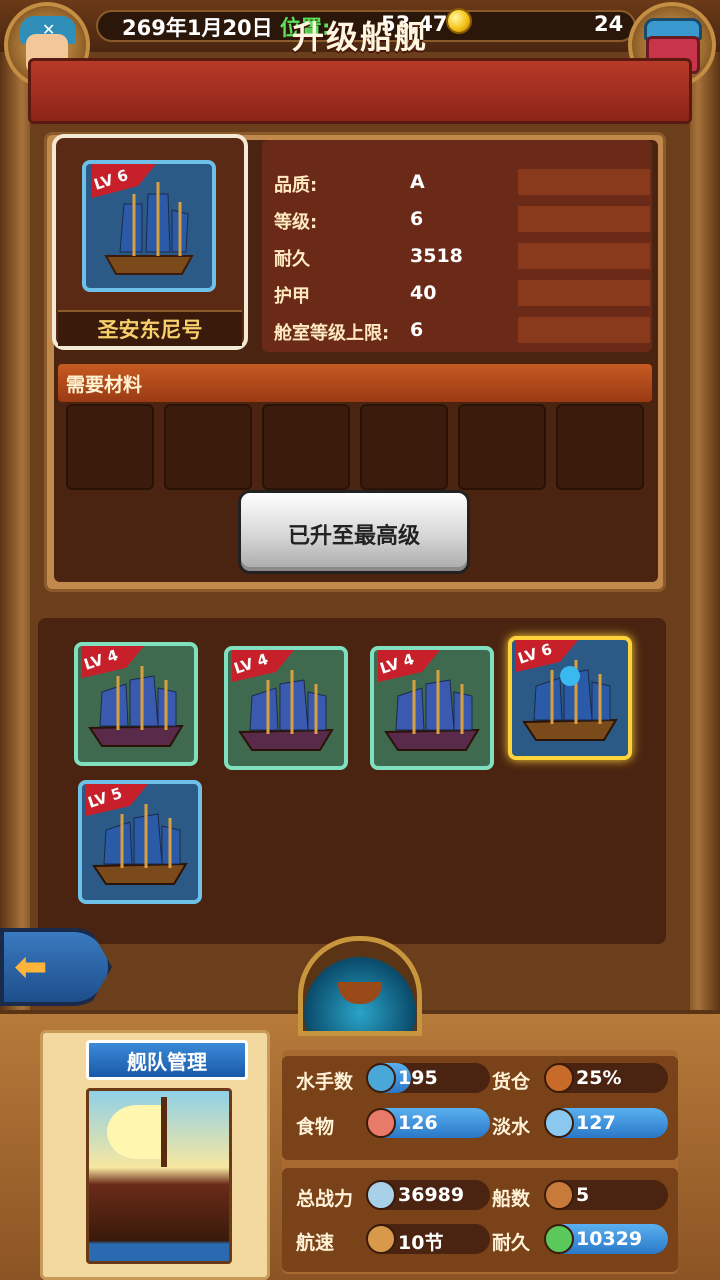  Describe the element at coordinates (137, 1132) in the screenshot. I see `sail-icon` at that location.